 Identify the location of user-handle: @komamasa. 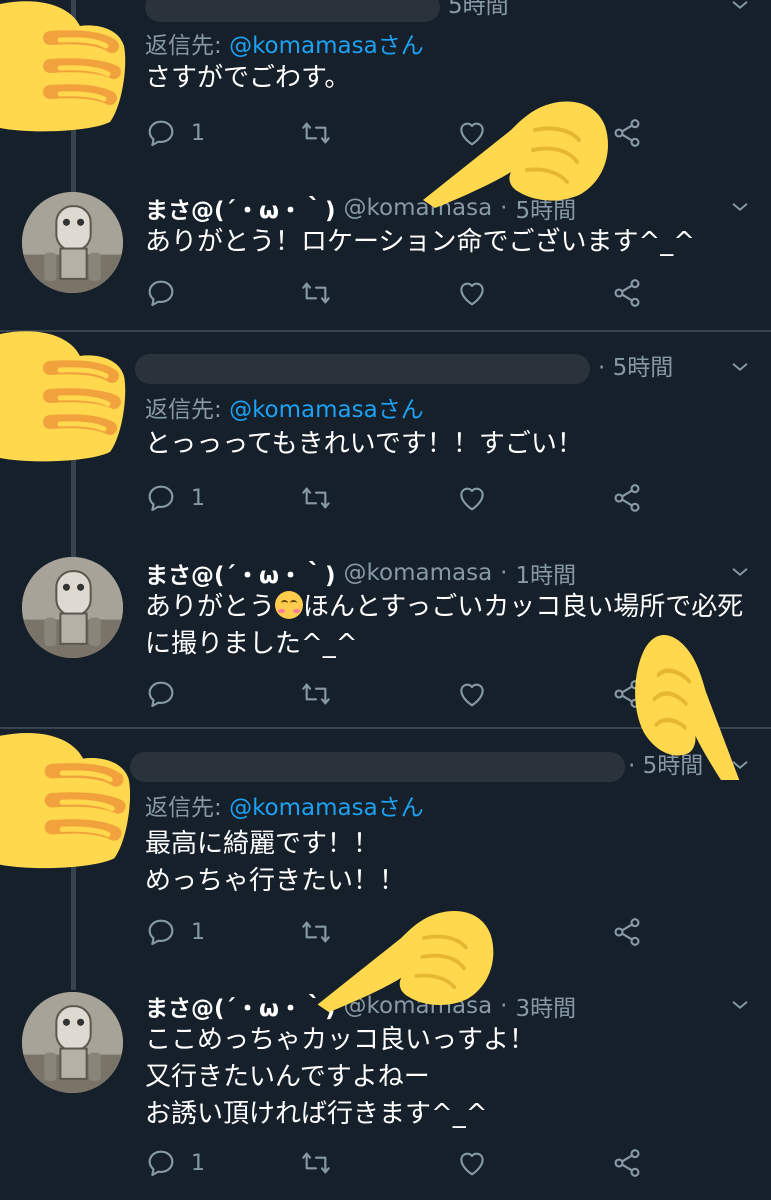
(418, 573).